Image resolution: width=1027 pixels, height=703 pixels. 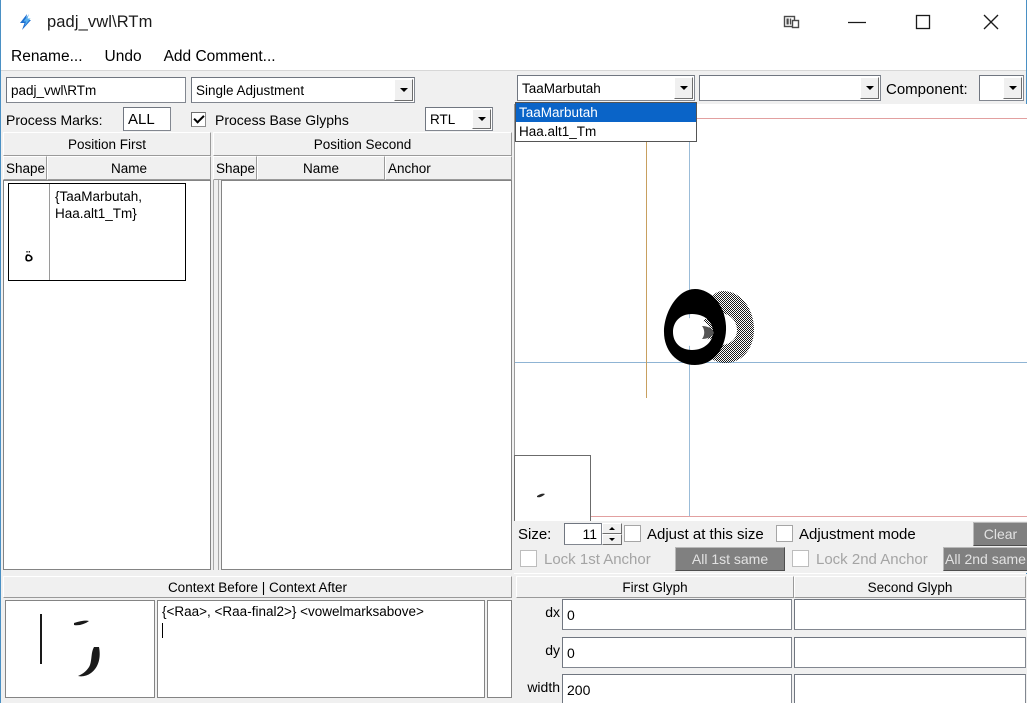 What do you see at coordinates (1000, 534) in the screenshot?
I see `clear-button: Clear` at bounding box center [1000, 534].